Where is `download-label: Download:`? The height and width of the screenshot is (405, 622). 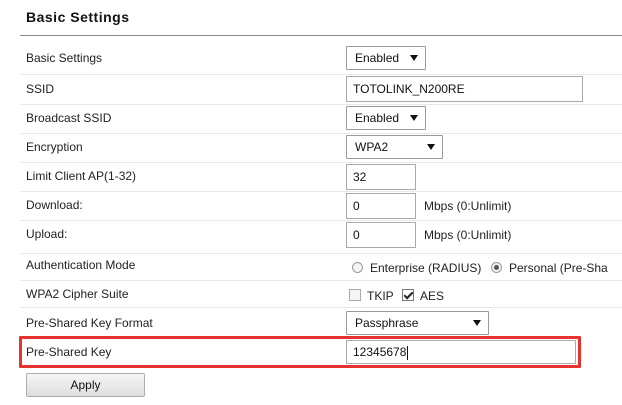 download-label: Download: is located at coordinates (54, 205).